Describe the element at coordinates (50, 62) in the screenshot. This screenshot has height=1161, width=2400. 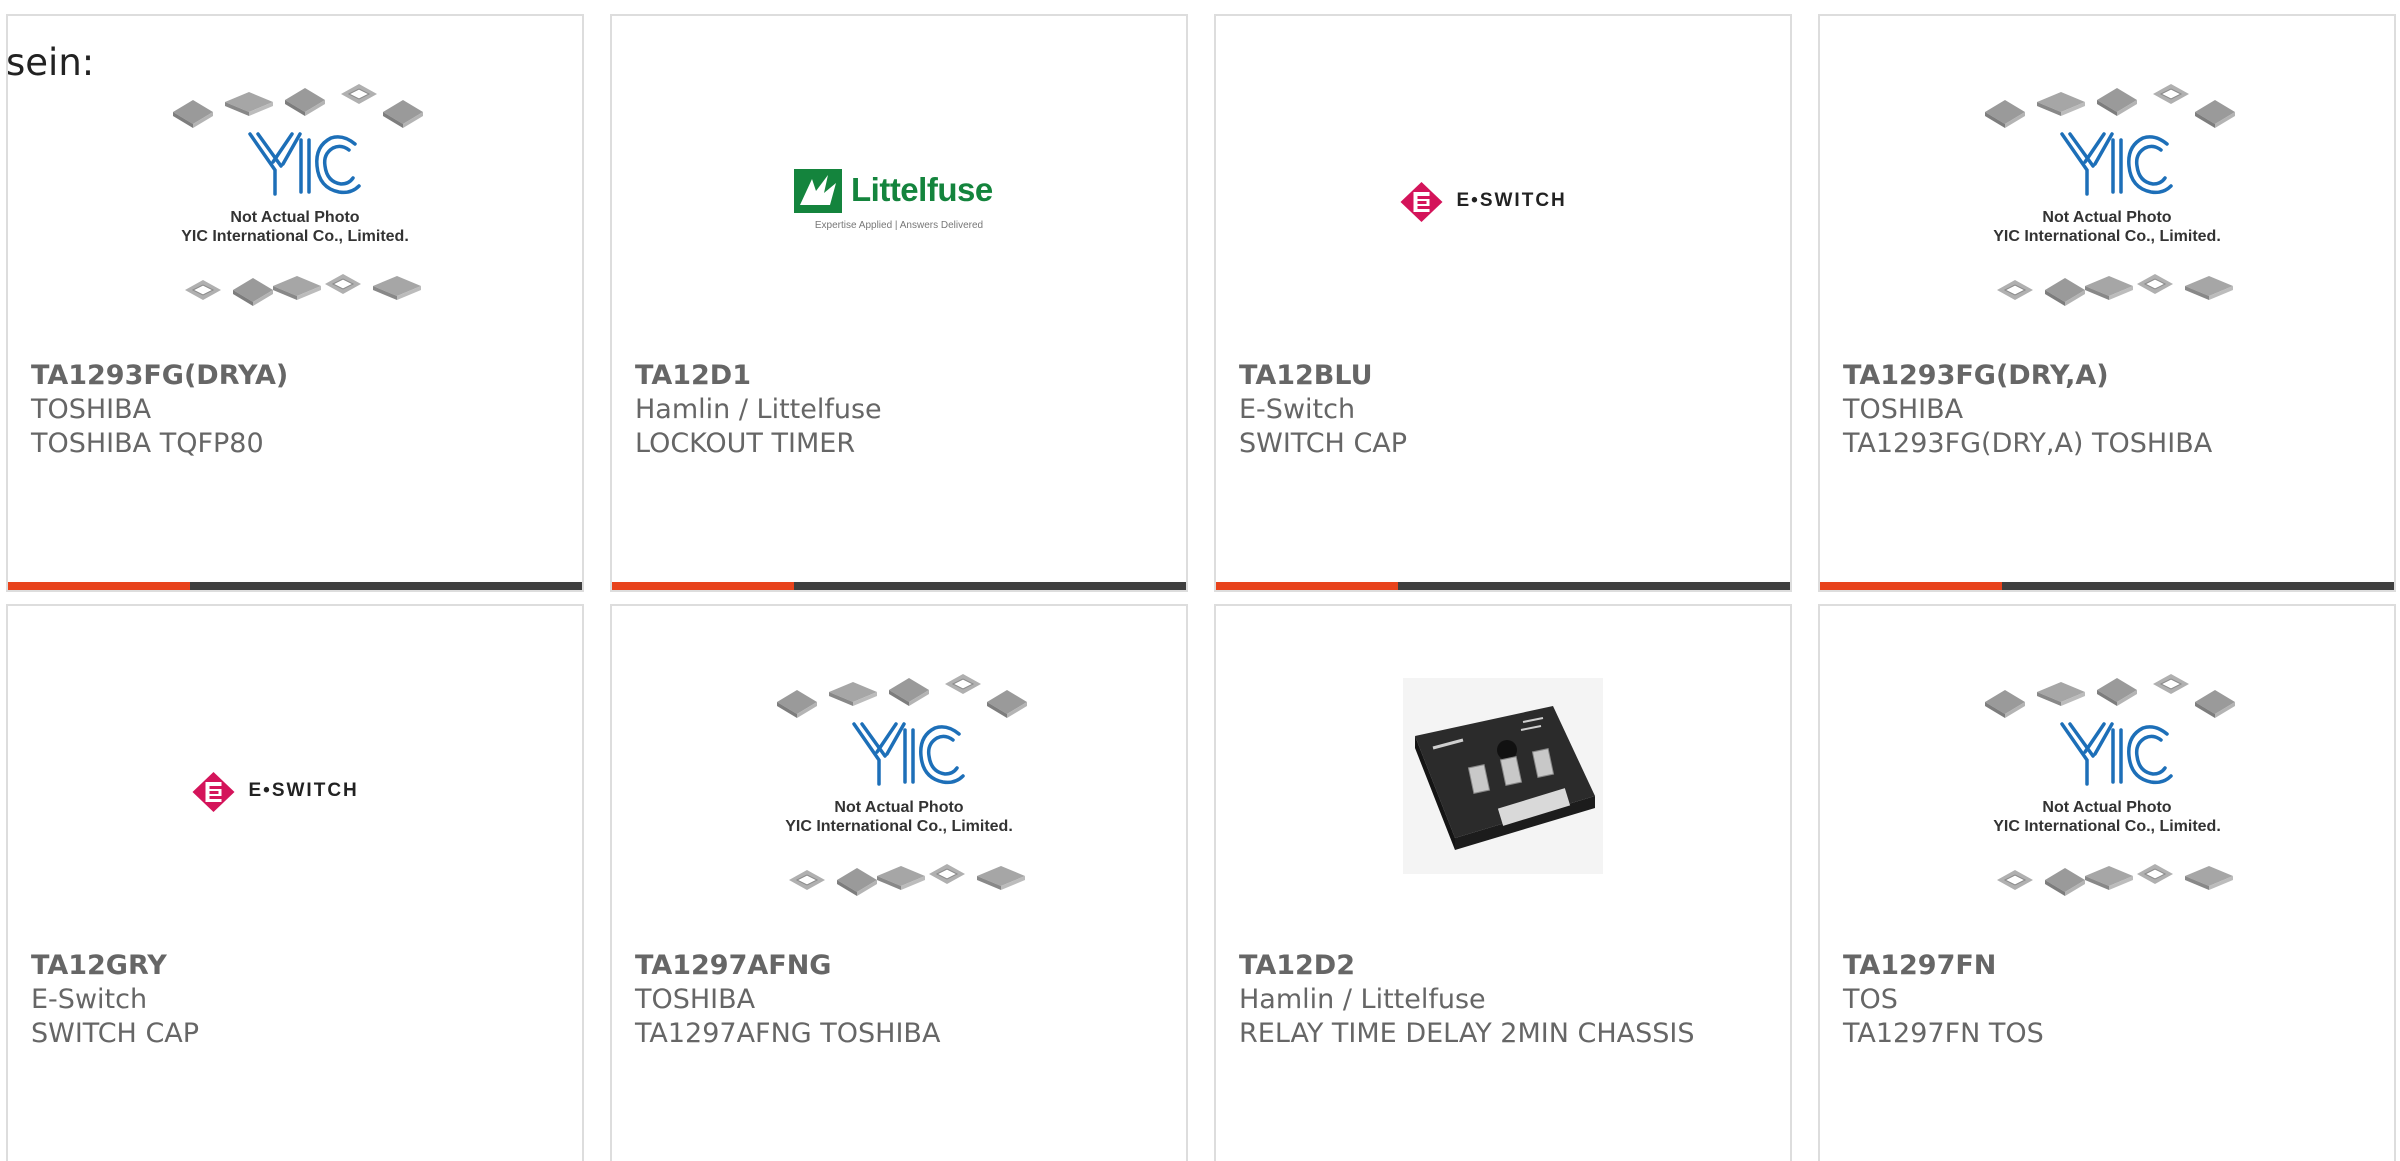
I see `intro-text: sein:` at that location.